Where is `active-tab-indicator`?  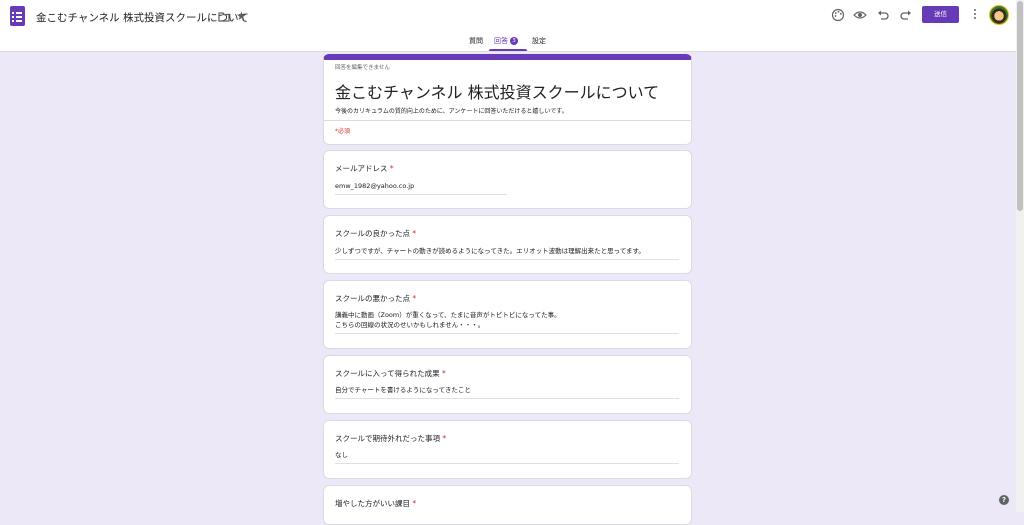
active-tab-indicator is located at coordinates (508, 50).